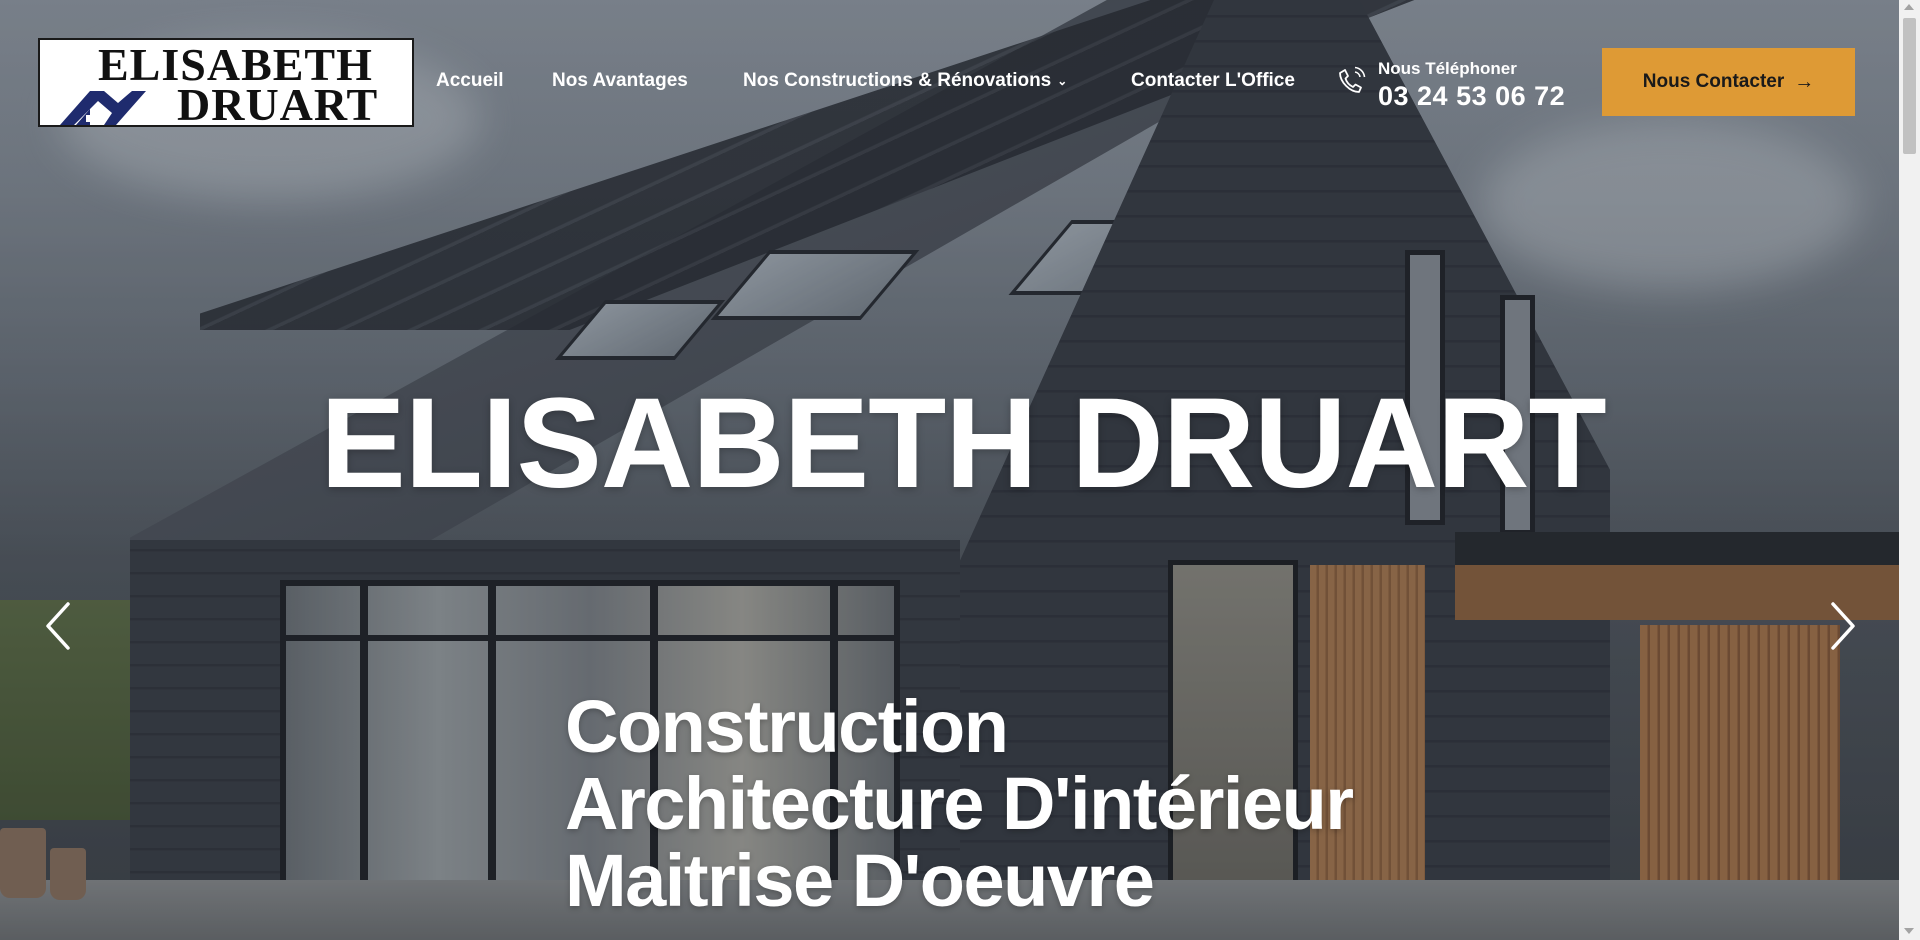  I want to click on nav-accueil: Accueil, so click(470, 81).